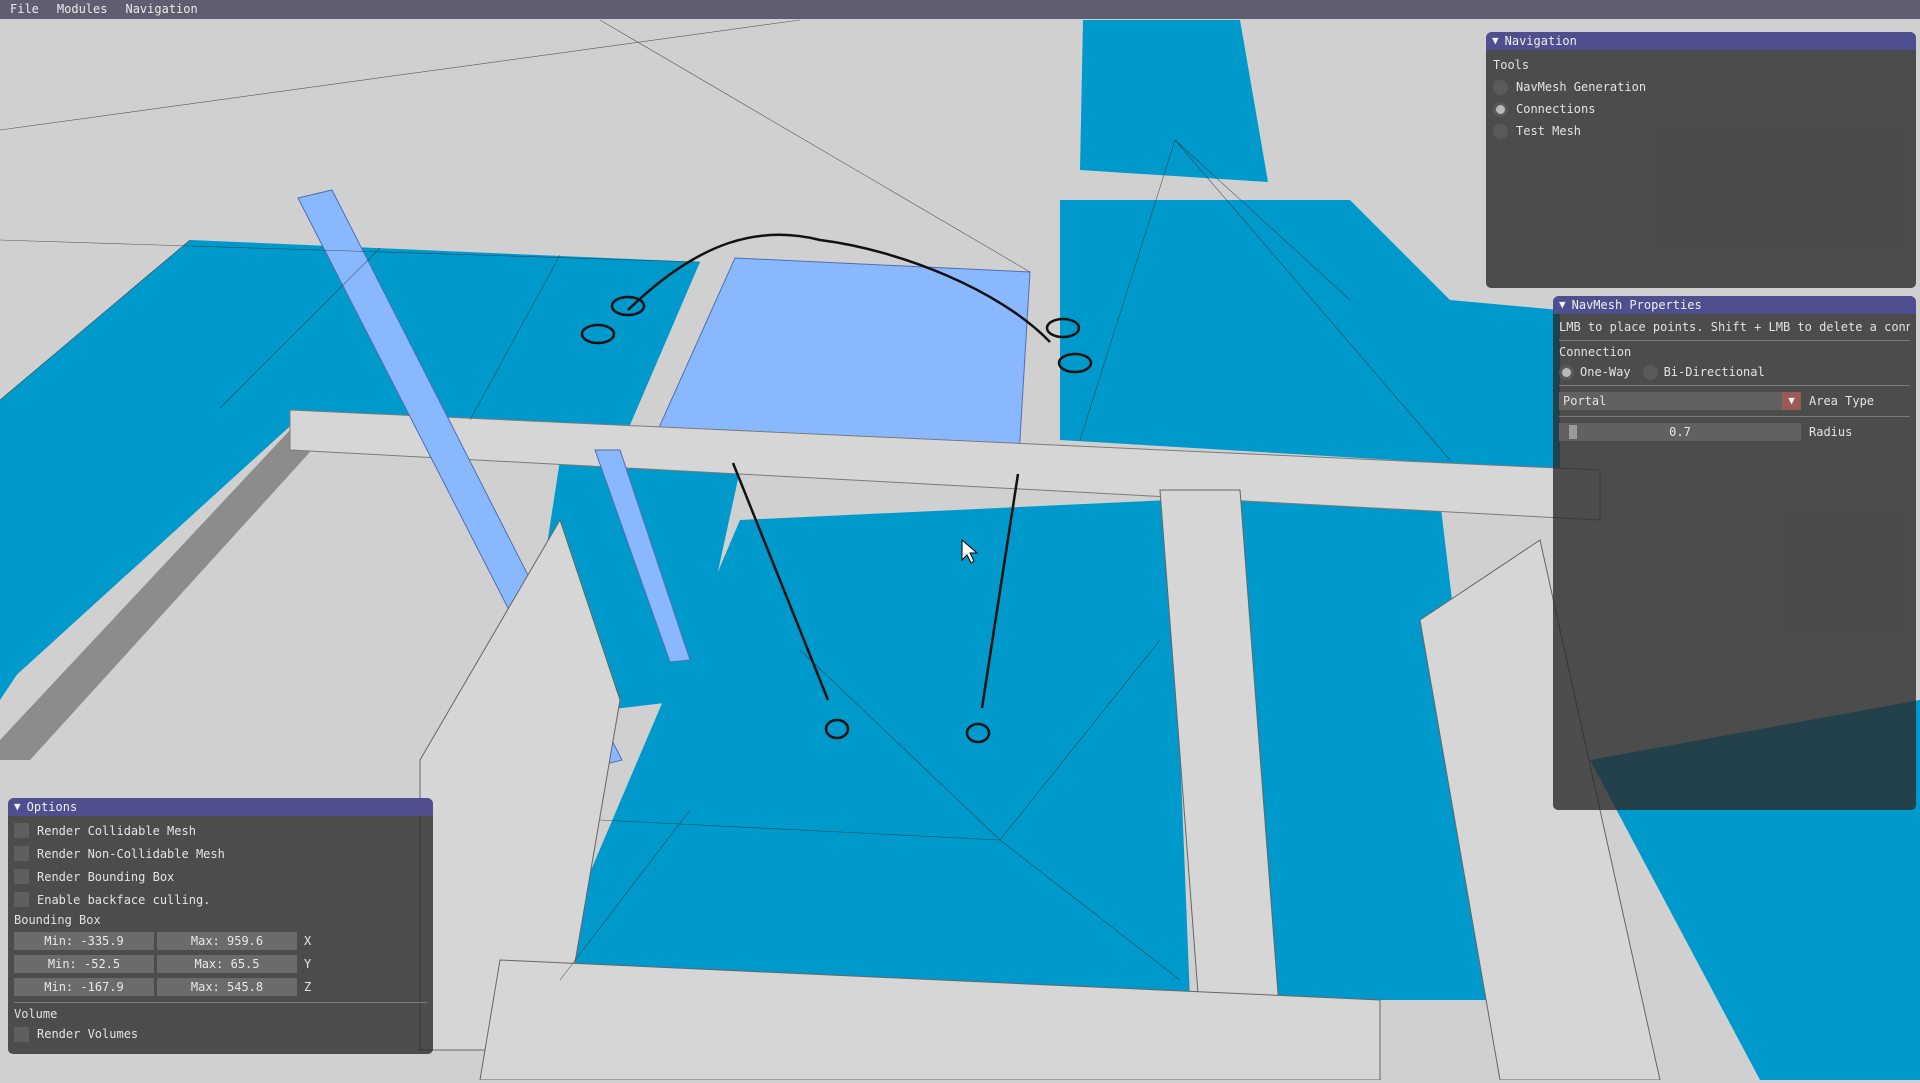  Describe the element at coordinates (1549, 131) in the screenshot. I see `tool-label: Test Mesh` at that location.